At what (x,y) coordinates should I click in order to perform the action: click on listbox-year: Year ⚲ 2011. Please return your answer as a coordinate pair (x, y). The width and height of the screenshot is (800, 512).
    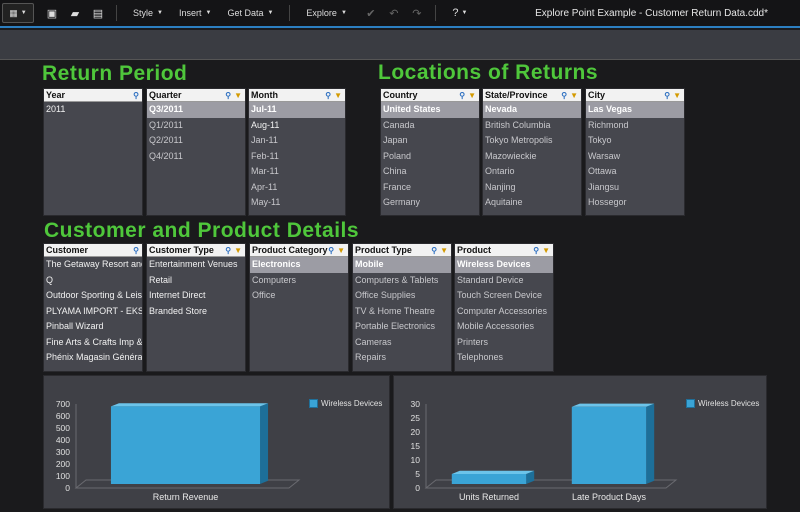
    Looking at the image, I should click on (93, 152).